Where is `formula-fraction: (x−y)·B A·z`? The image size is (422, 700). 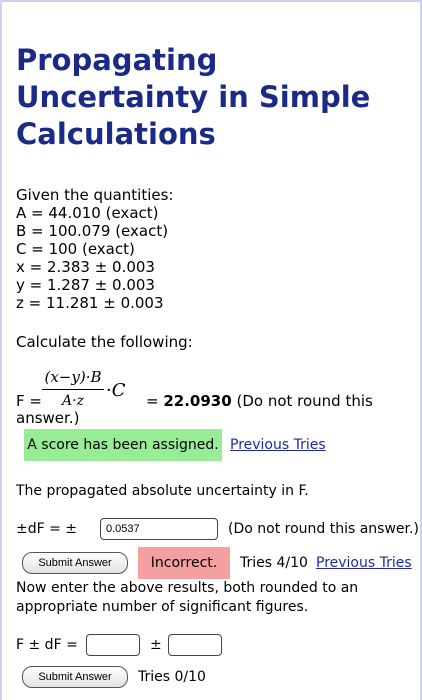
formula-fraction: (x−y)·B A·z is located at coordinates (73, 388).